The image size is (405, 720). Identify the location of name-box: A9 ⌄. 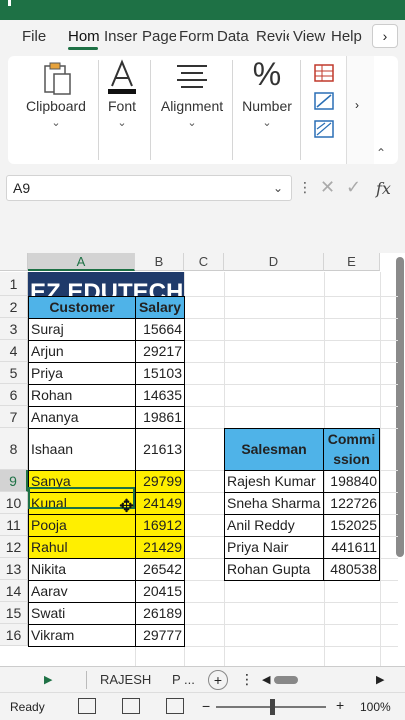
(149, 188).